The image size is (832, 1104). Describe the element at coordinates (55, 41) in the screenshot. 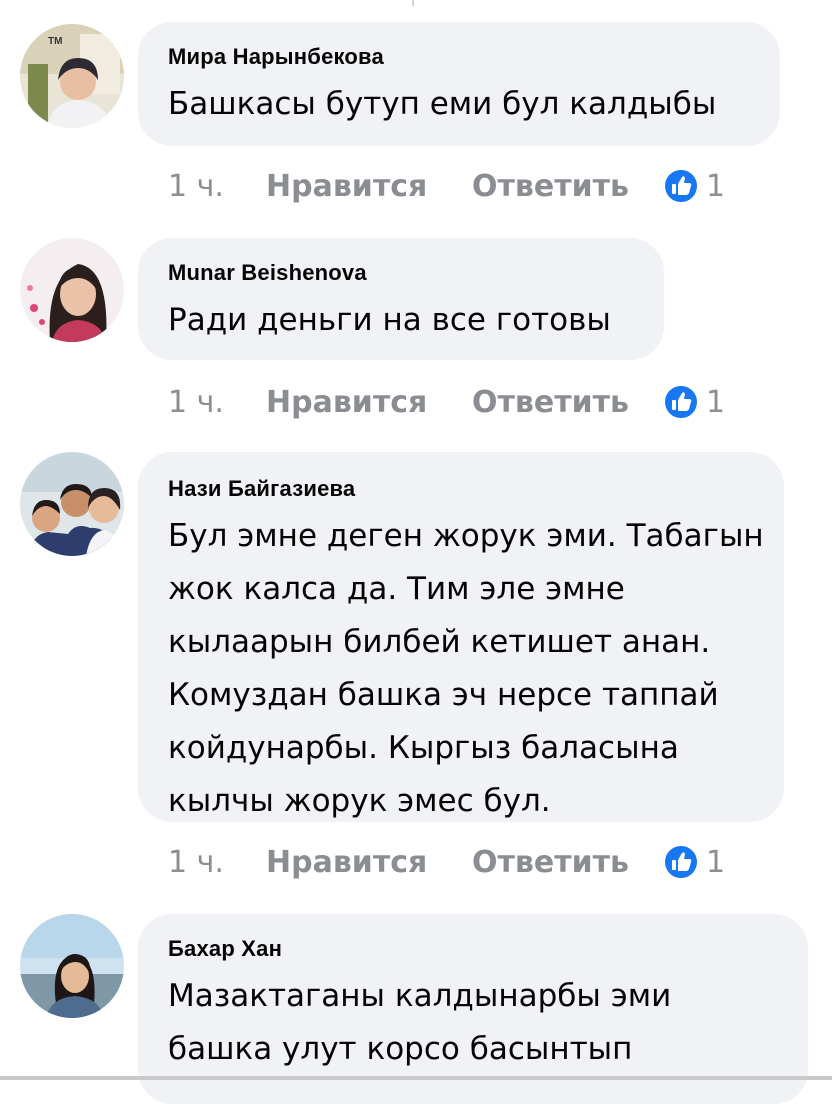

I see `svg-text: TM` at that location.